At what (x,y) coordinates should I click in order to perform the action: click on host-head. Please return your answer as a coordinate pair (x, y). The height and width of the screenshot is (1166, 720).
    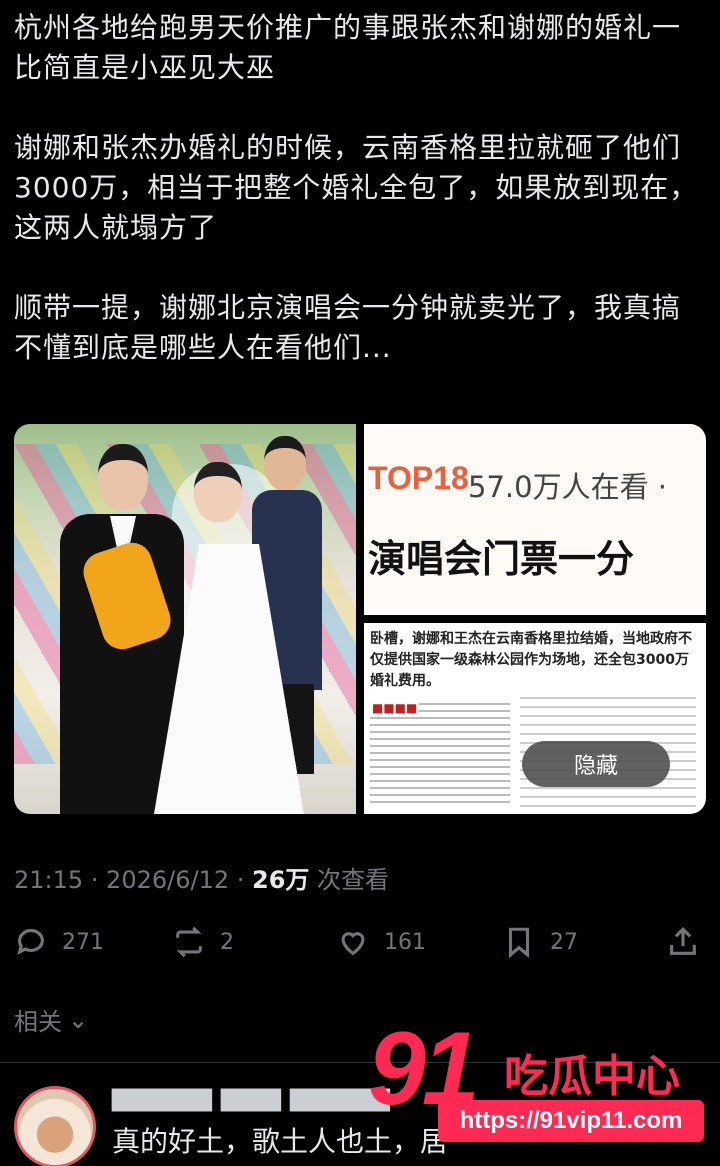
    Looking at the image, I should click on (285, 463).